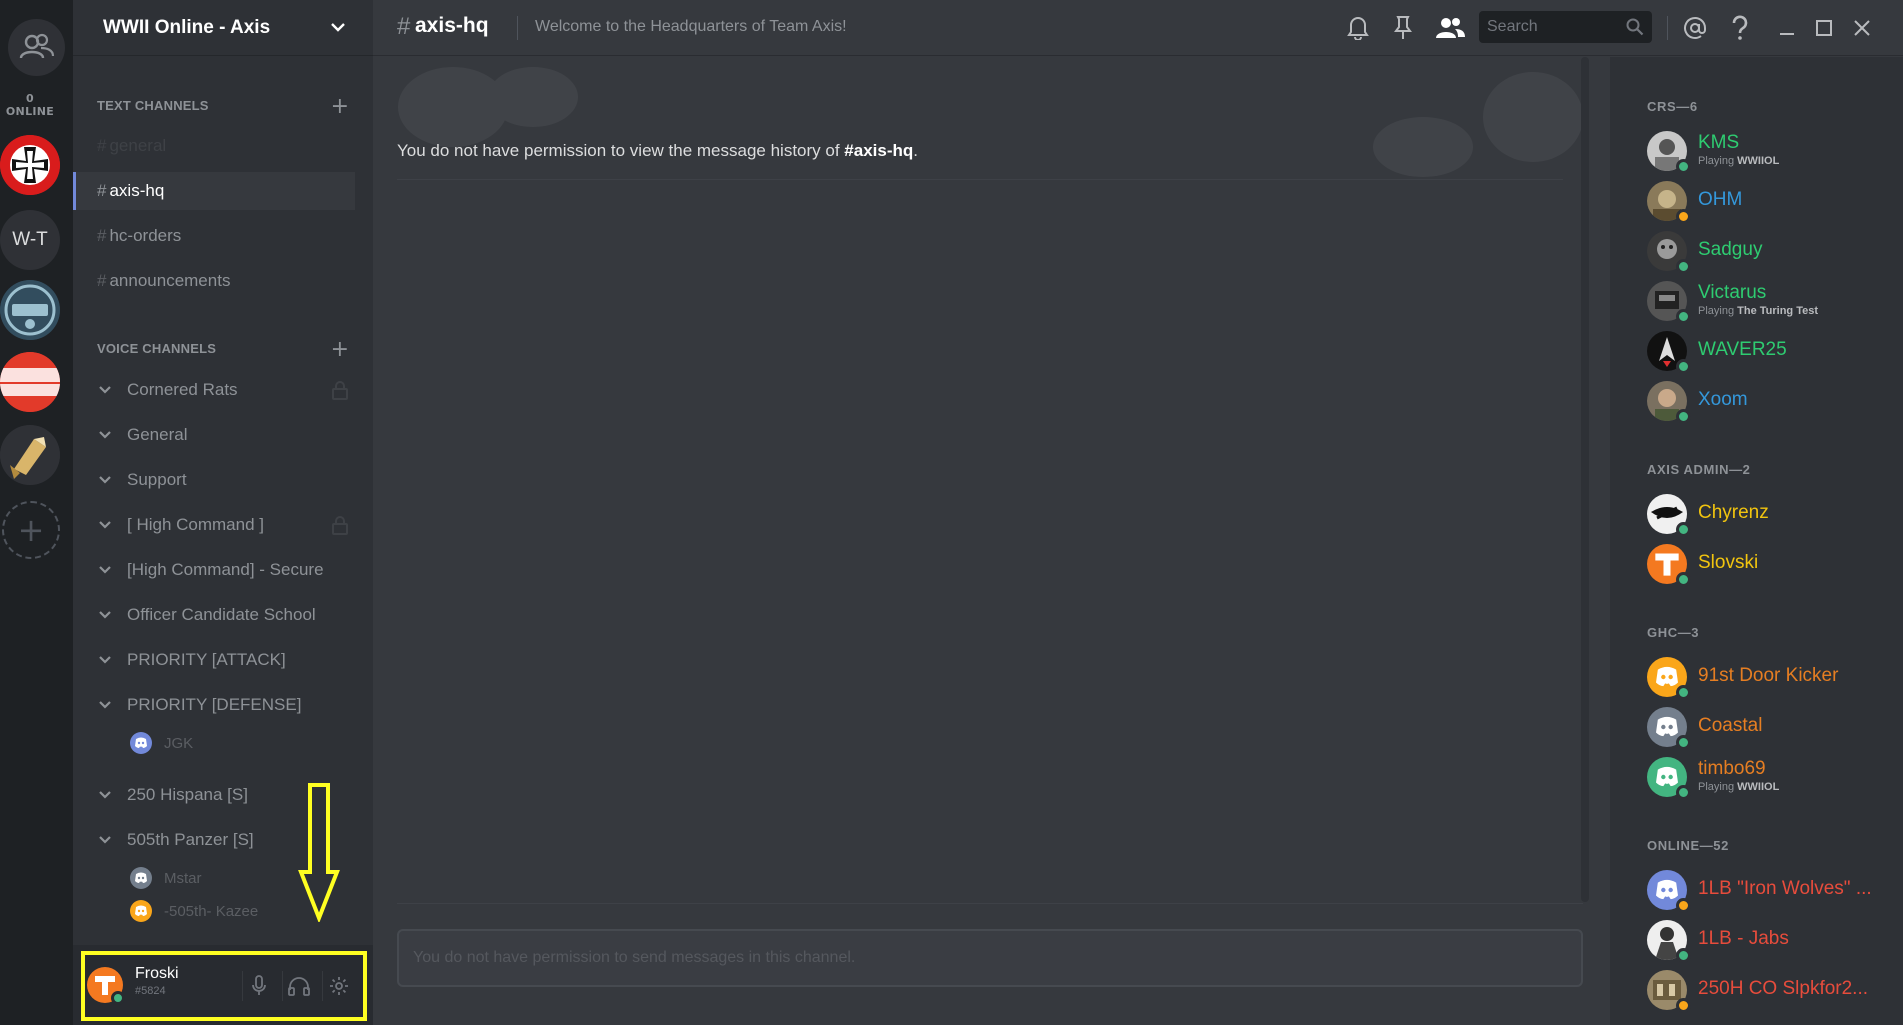 The height and width of the screenshot is (1025, 1903). I want to click on divider, so click(980, 179).